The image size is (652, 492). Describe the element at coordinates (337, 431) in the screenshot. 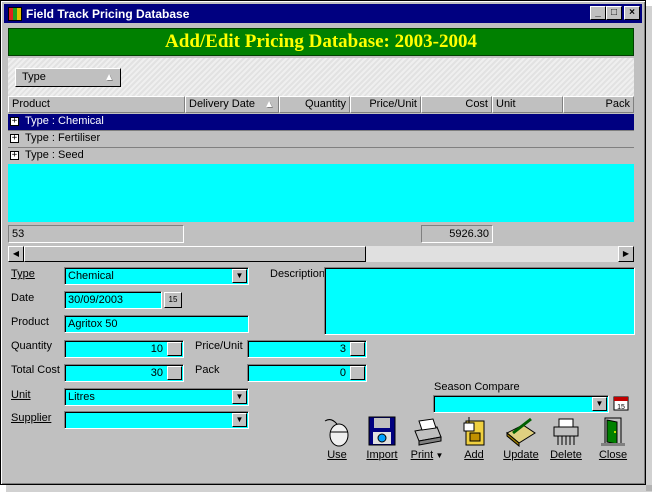

I see `mouse-icon` at that location.